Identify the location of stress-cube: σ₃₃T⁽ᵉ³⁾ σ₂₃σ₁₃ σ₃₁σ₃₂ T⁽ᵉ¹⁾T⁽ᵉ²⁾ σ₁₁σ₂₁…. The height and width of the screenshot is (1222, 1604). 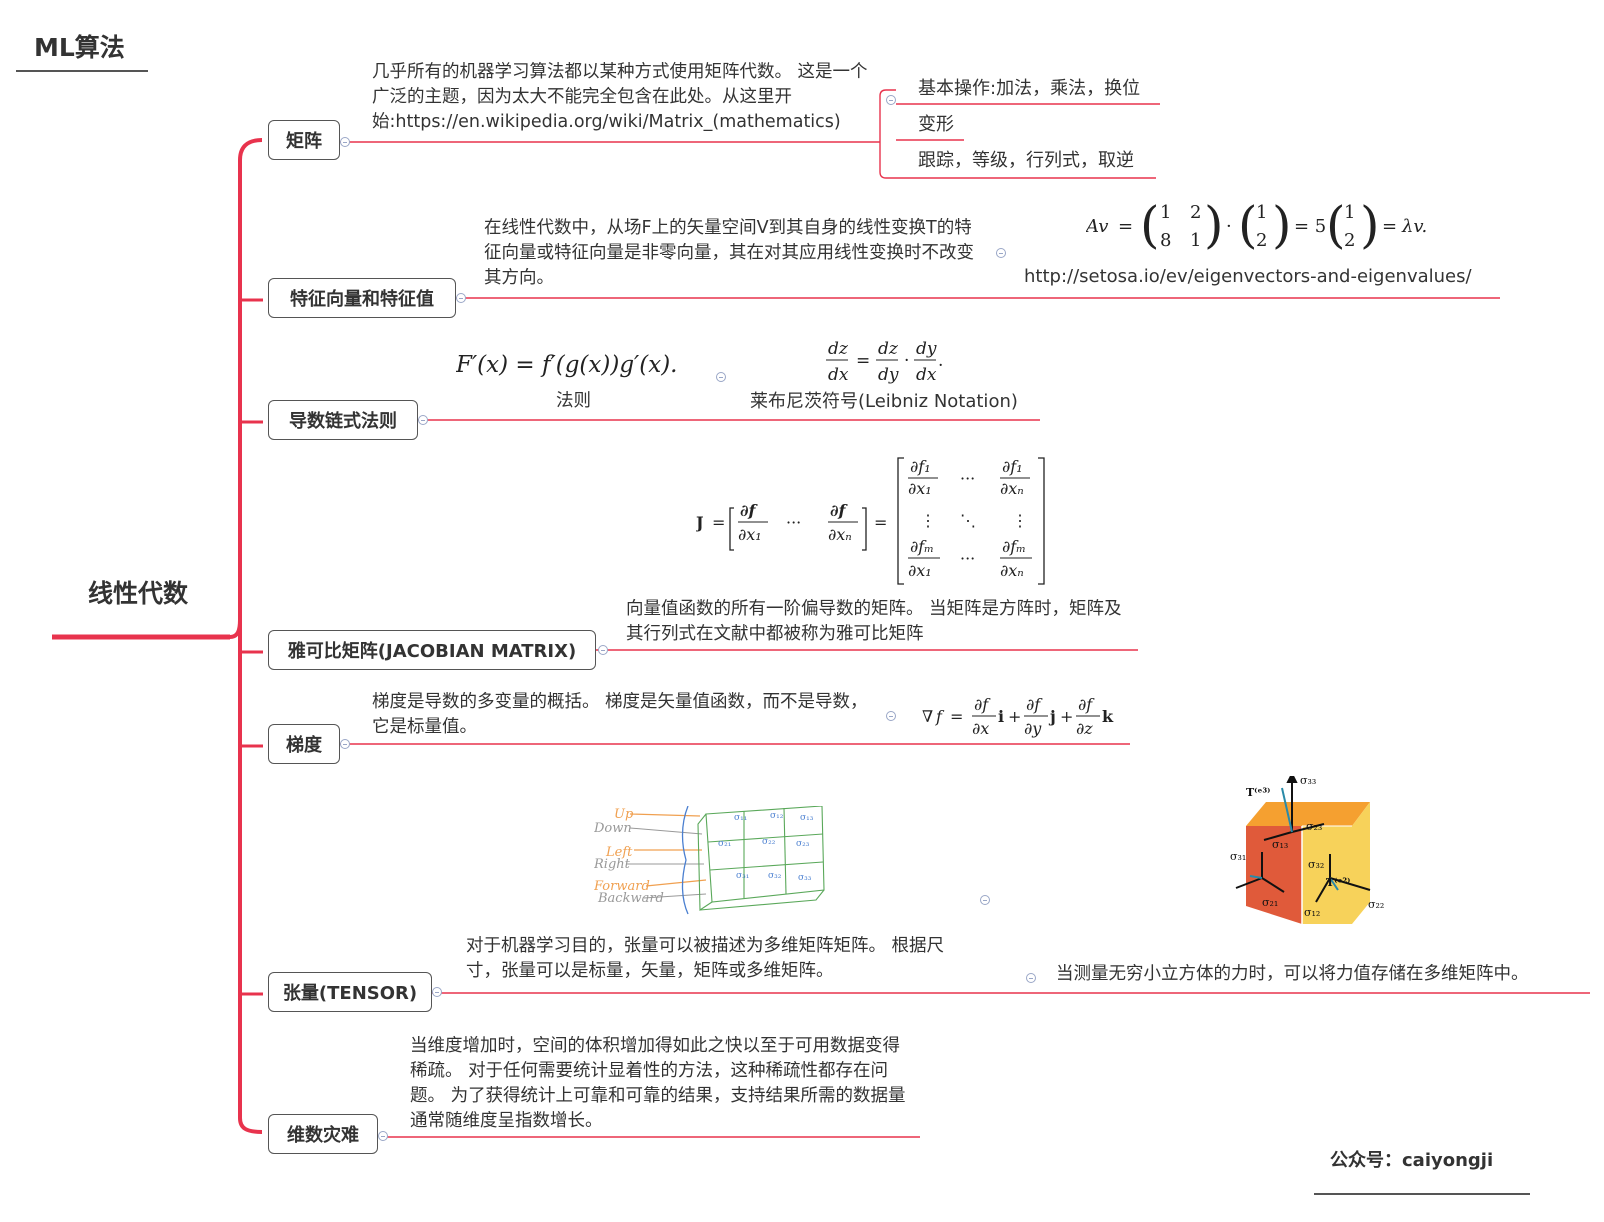
(1302, 850).